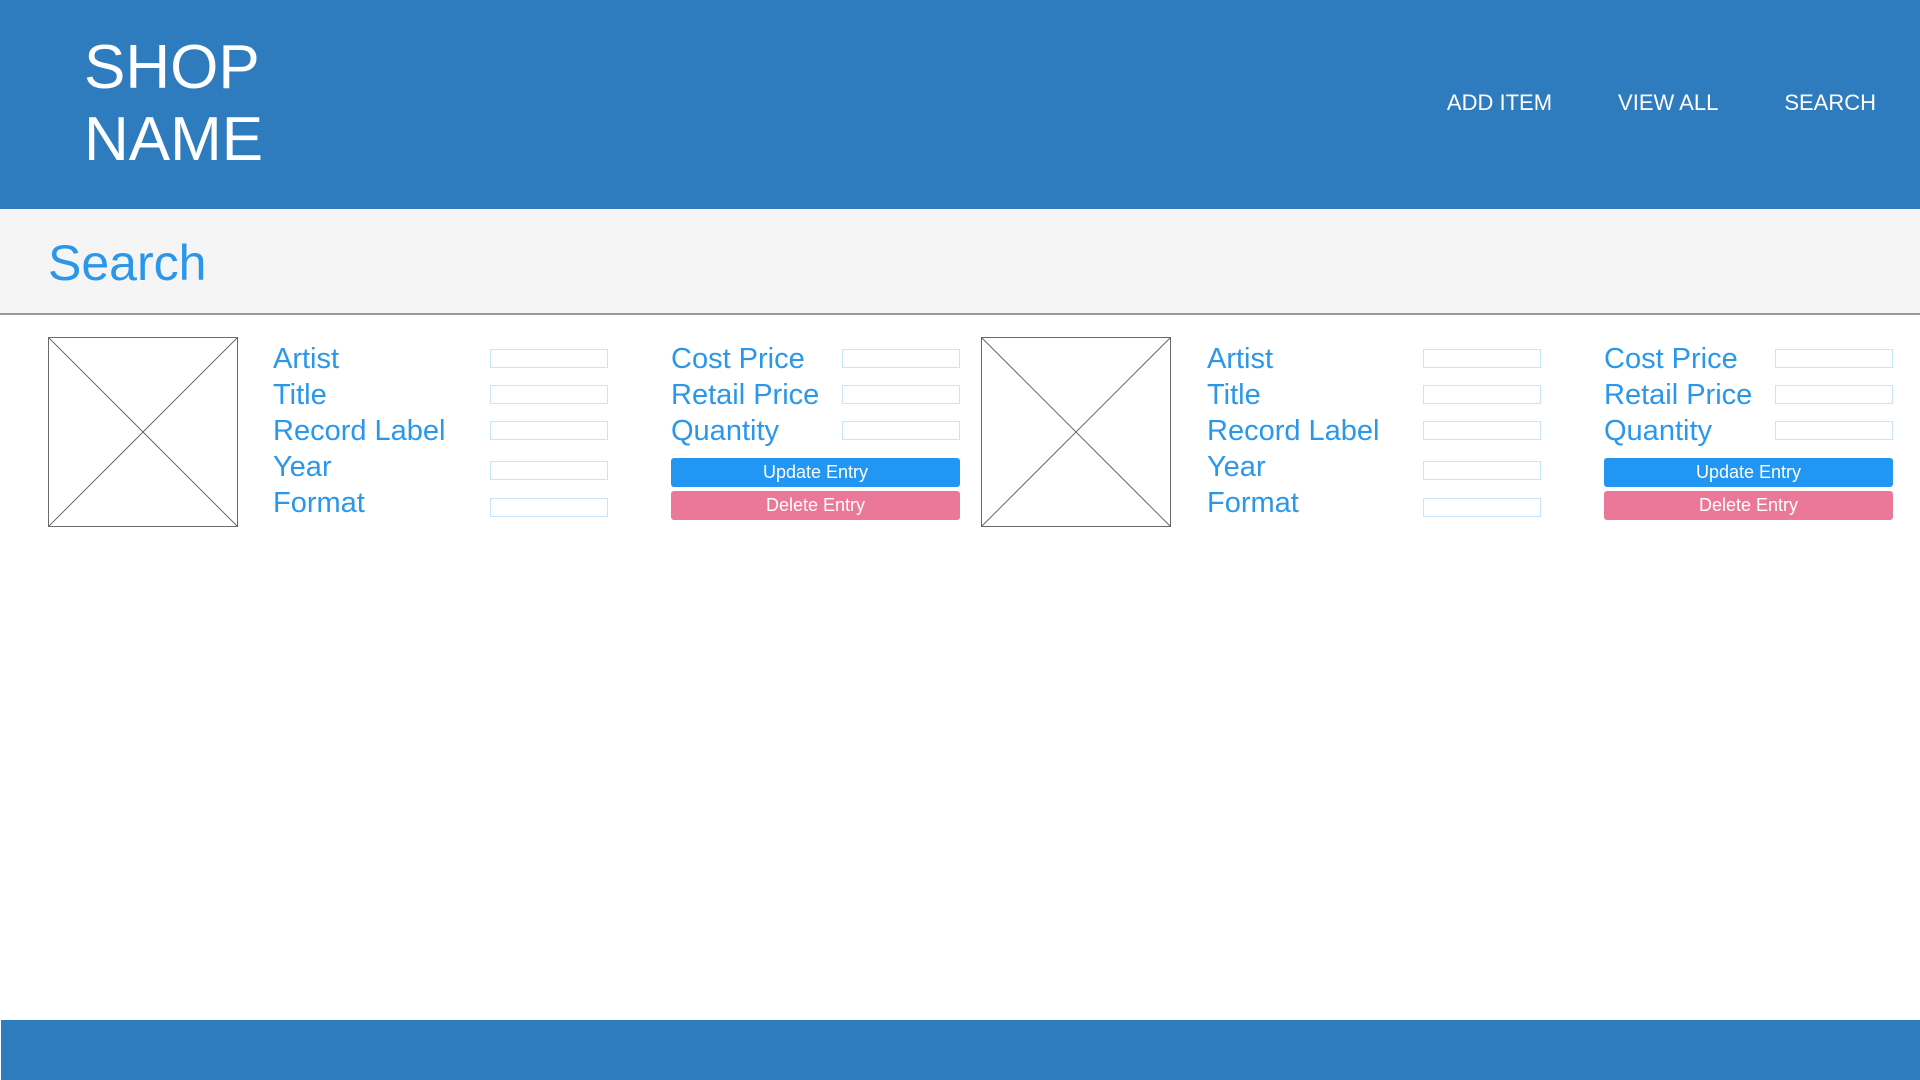 This screenshot has height=1080, width=1920. I want to click on nav-add-item-link: ADD ITEM, so click(1499, 103).